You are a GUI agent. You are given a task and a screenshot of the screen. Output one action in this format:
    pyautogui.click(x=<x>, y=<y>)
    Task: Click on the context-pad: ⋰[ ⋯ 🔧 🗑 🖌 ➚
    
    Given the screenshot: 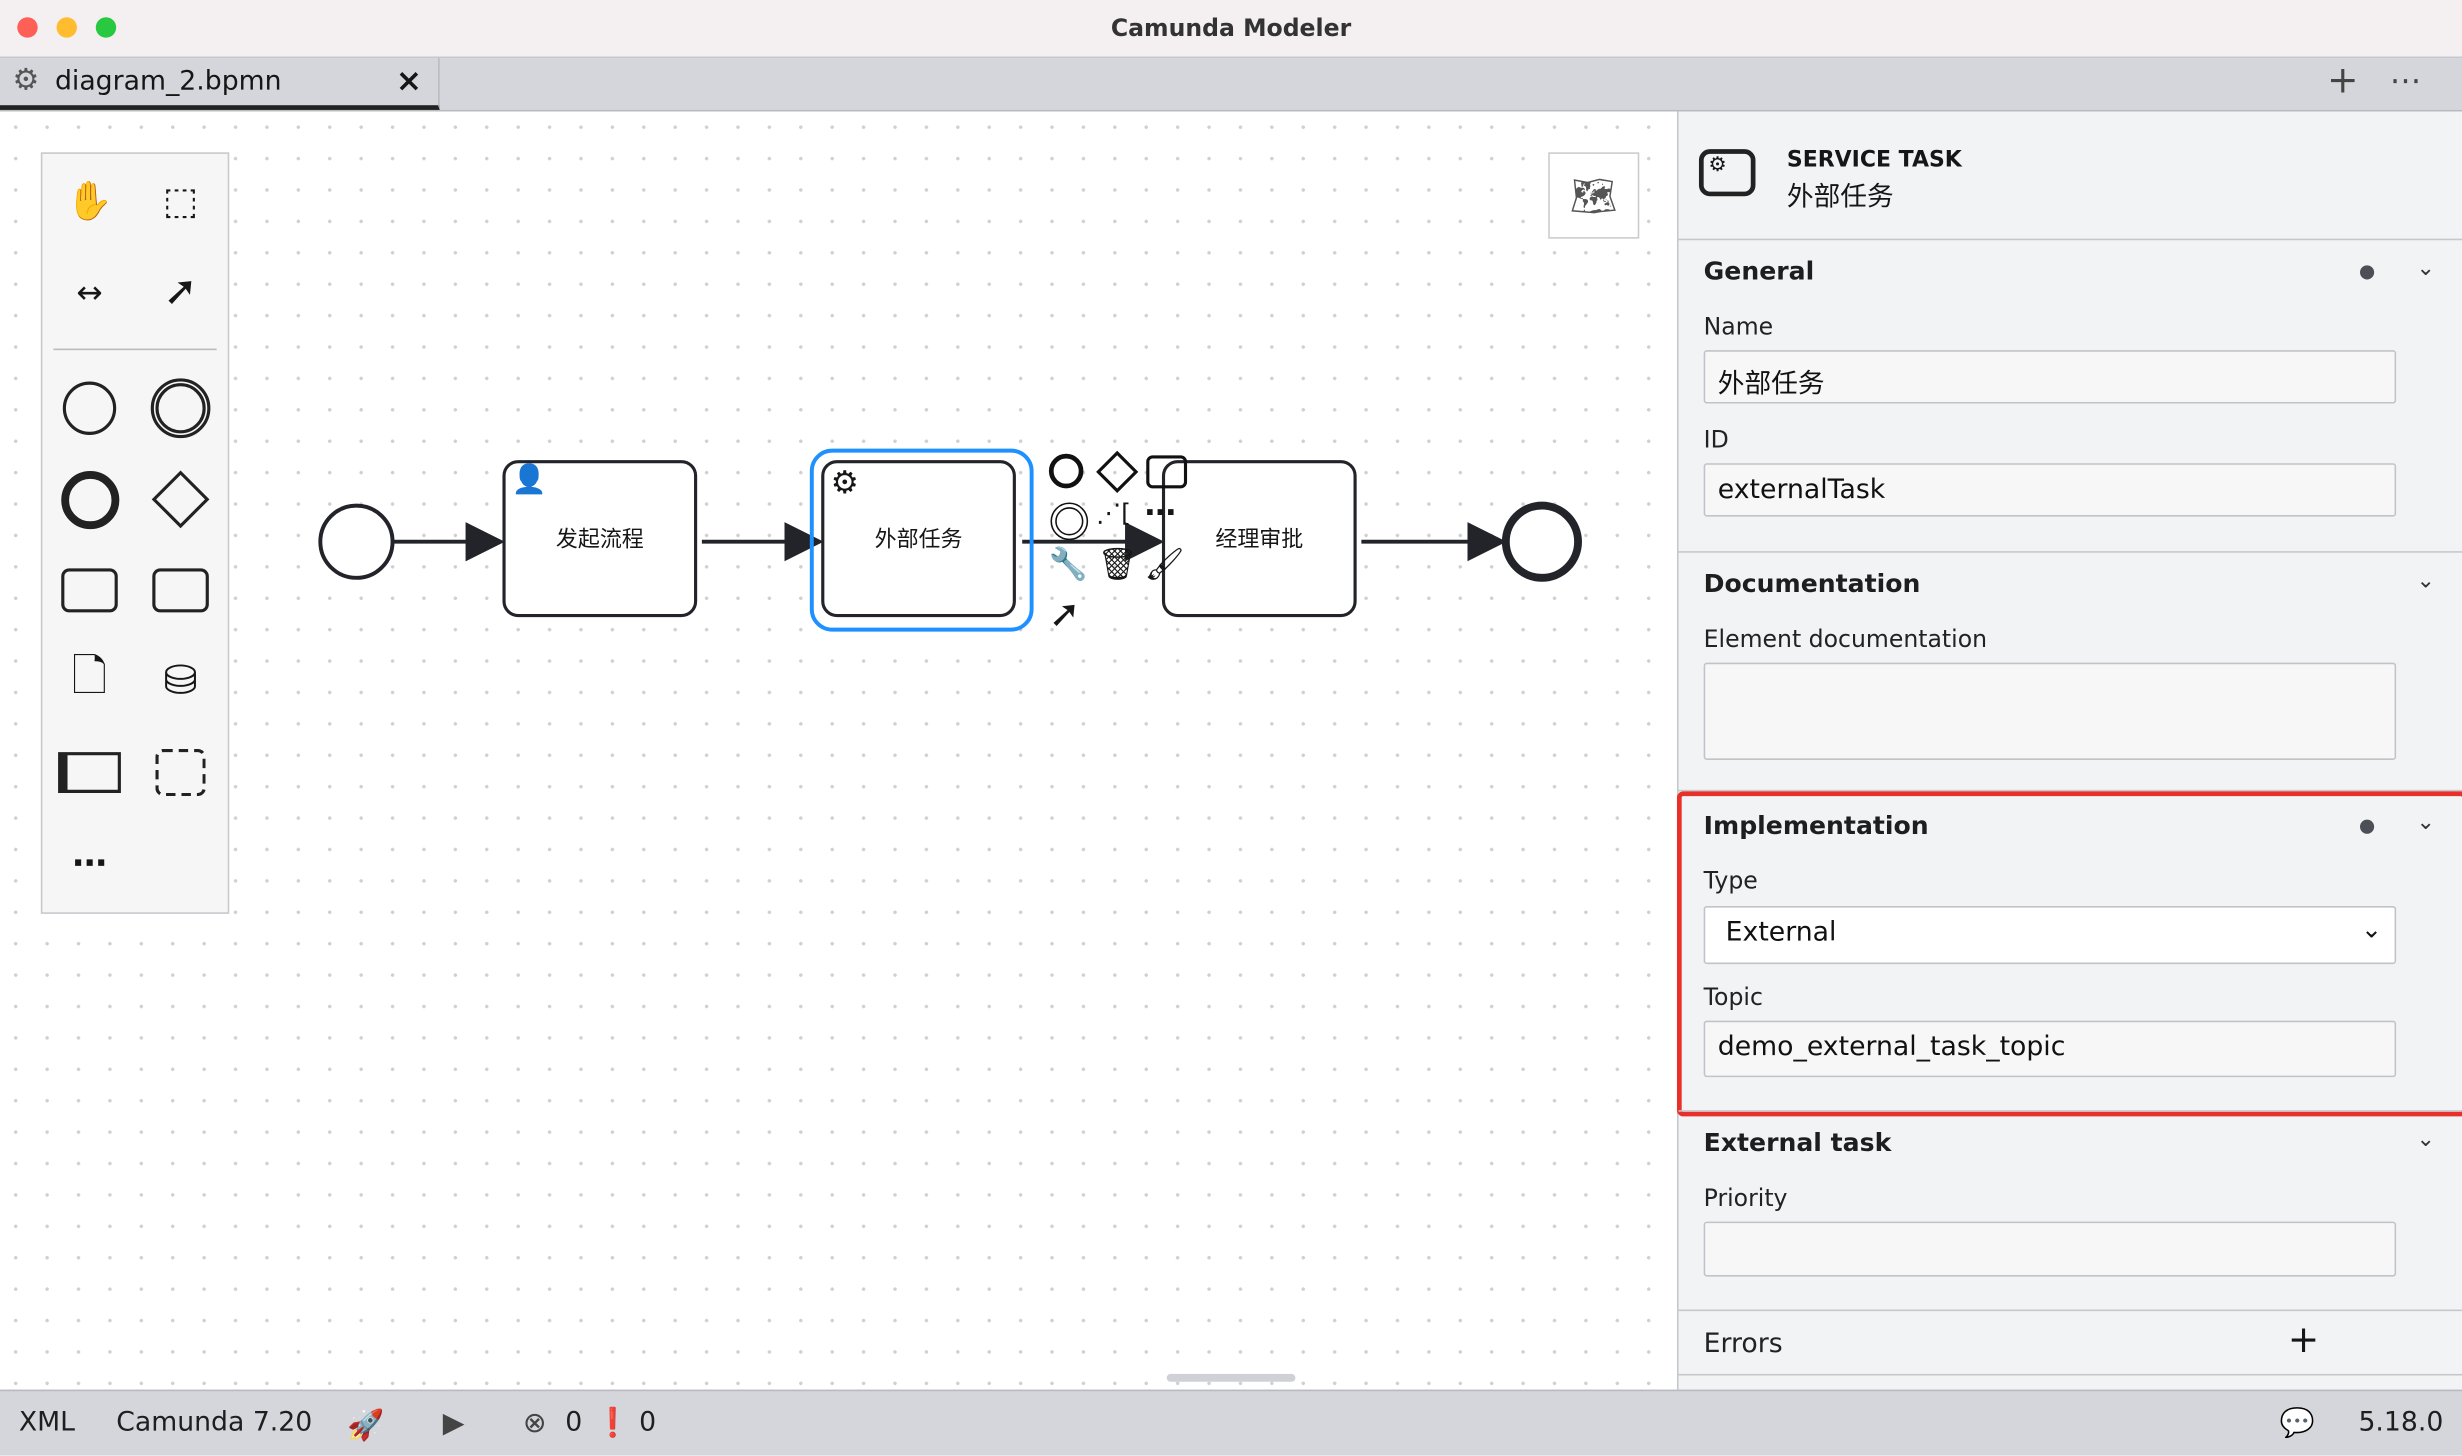 What is the action you would take?
    pyautogui.click(x=1119, y=544)
    